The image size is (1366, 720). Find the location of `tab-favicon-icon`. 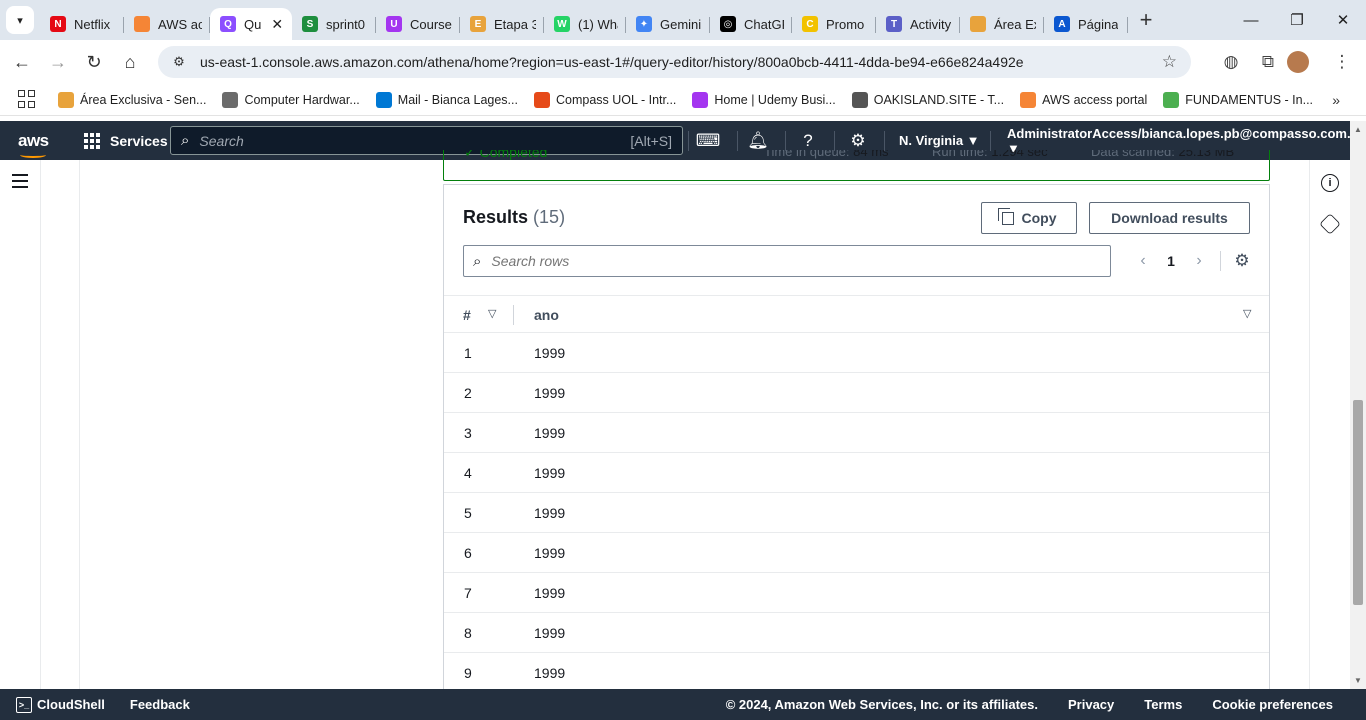

tab-favicon-icon is located at coordinates (978, 24).